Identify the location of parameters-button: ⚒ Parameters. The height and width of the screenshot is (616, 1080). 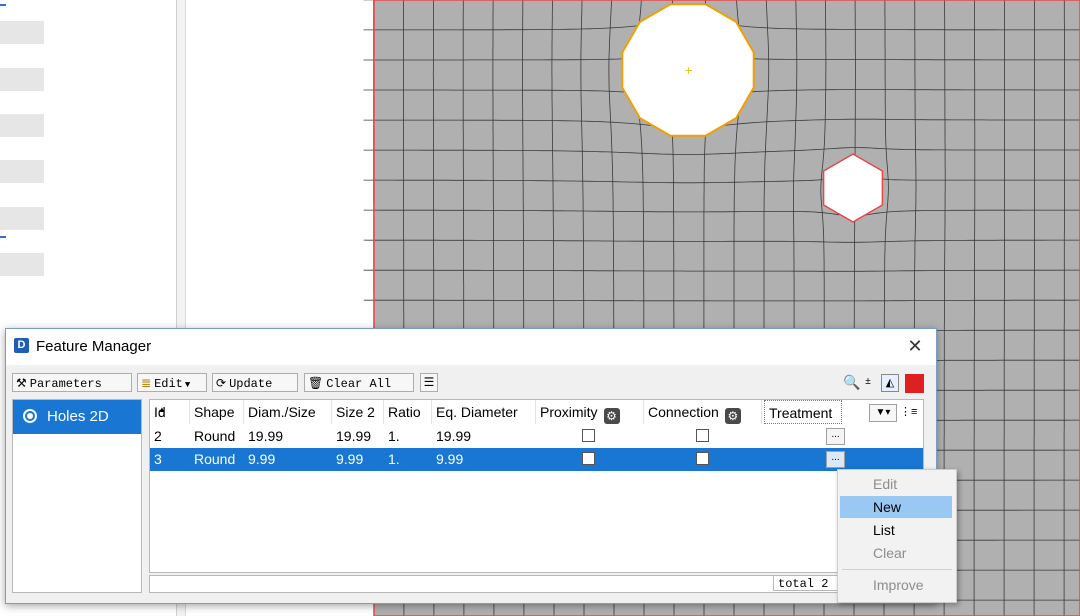
(72, 382).